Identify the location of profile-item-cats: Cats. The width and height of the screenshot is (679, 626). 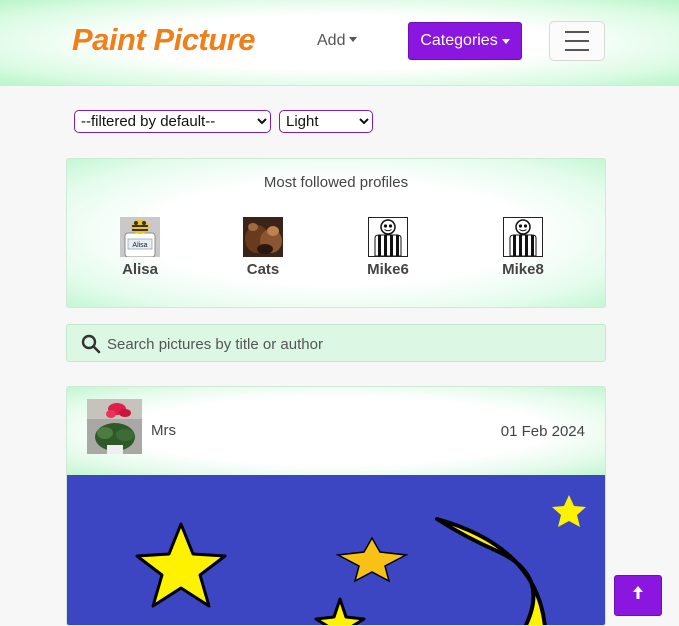
(263, 247).